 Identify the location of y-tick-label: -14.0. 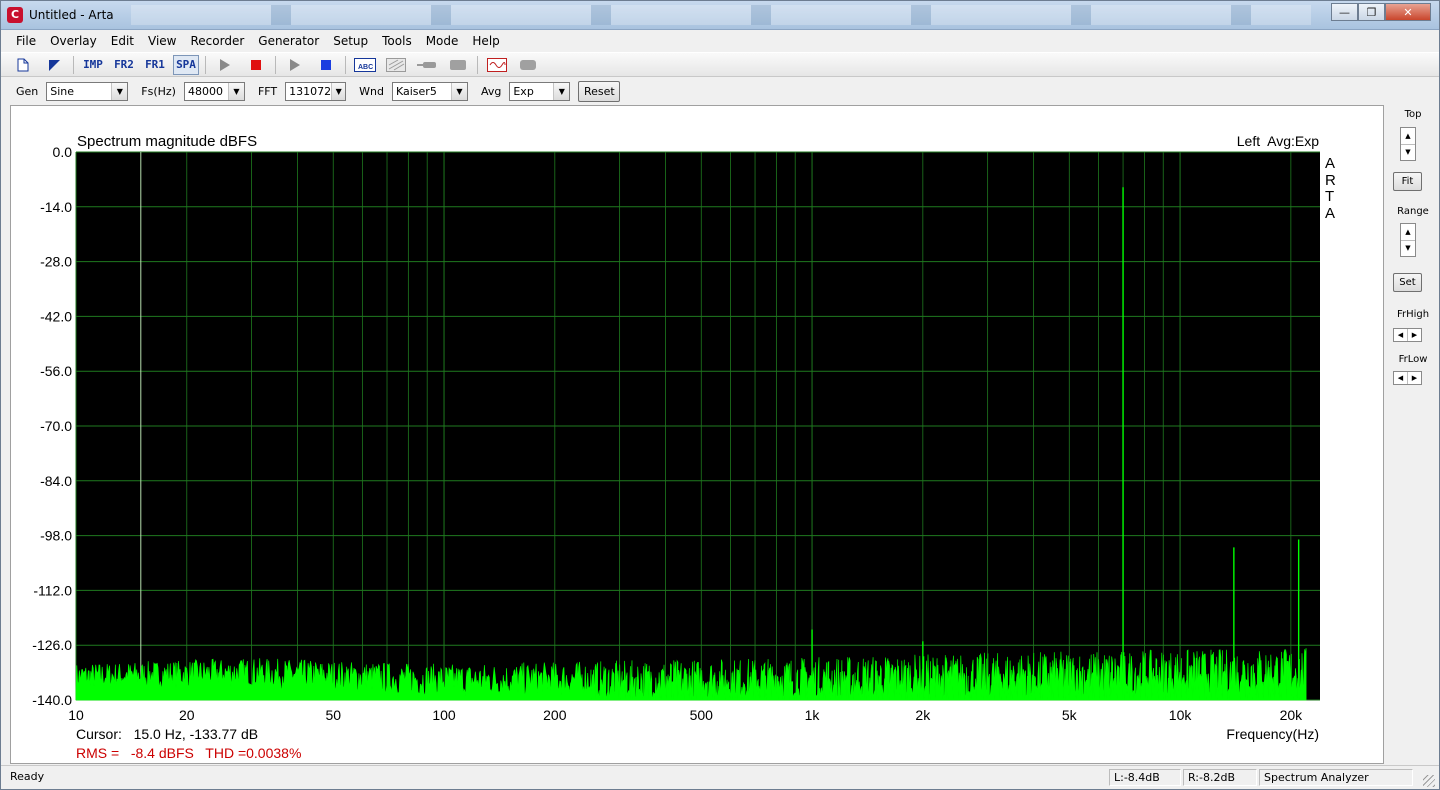
(56, 207).